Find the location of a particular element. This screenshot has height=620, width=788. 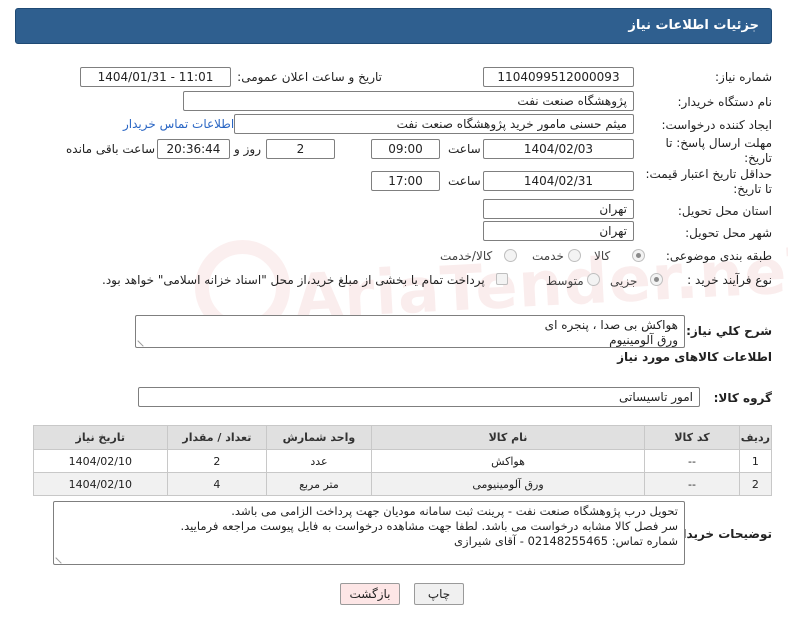

general-description-box: هواکش بی صدا ، پنجره ای ورق آلومینیوم is located at coordinates (410, 331).